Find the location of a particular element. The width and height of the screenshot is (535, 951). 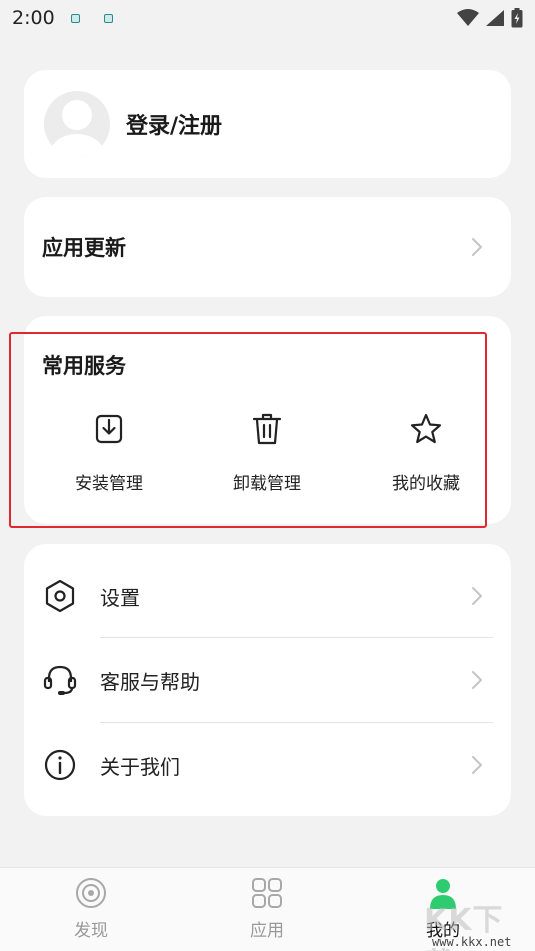

nav-tab-discover: 发现 is located at coordinates (91, 908).